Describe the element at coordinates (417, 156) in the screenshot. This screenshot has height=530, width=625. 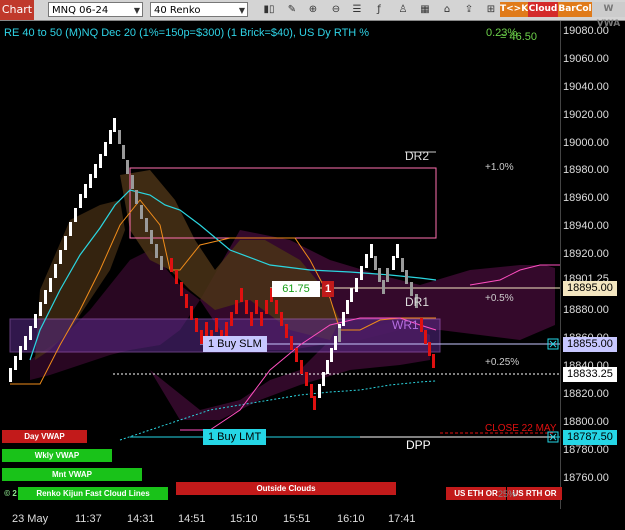
I see `dr2-label: DR2` at that location.